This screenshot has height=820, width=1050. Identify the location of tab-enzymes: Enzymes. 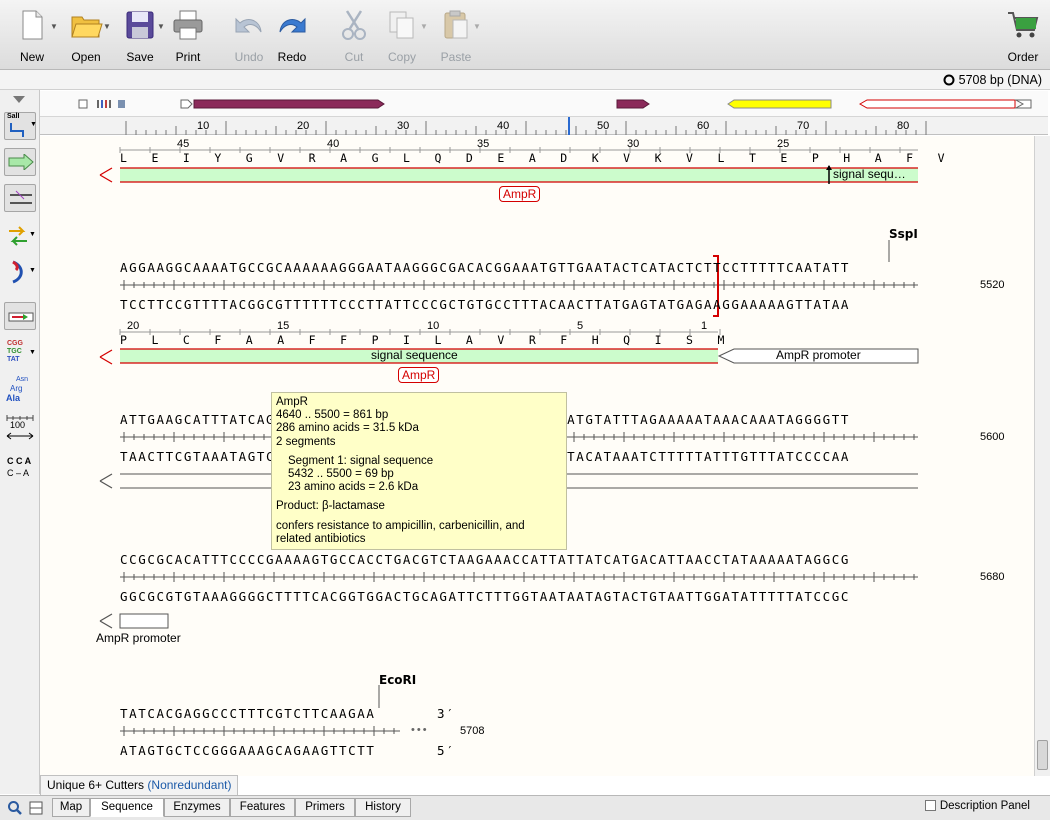
(197, 807).